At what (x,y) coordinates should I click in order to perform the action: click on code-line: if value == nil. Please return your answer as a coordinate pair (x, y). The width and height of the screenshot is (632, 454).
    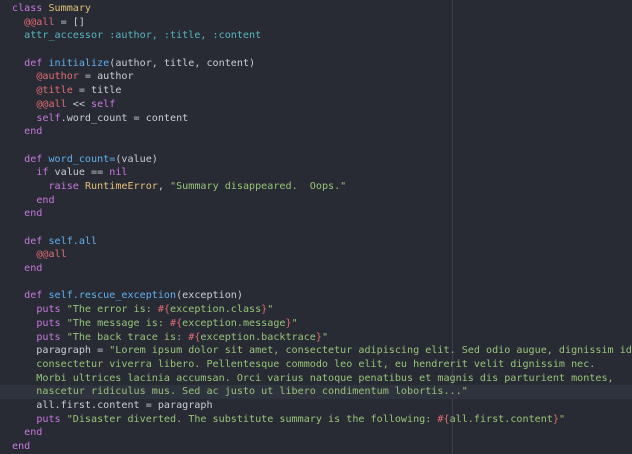
    Looking at the image, I should click on (322, 173).